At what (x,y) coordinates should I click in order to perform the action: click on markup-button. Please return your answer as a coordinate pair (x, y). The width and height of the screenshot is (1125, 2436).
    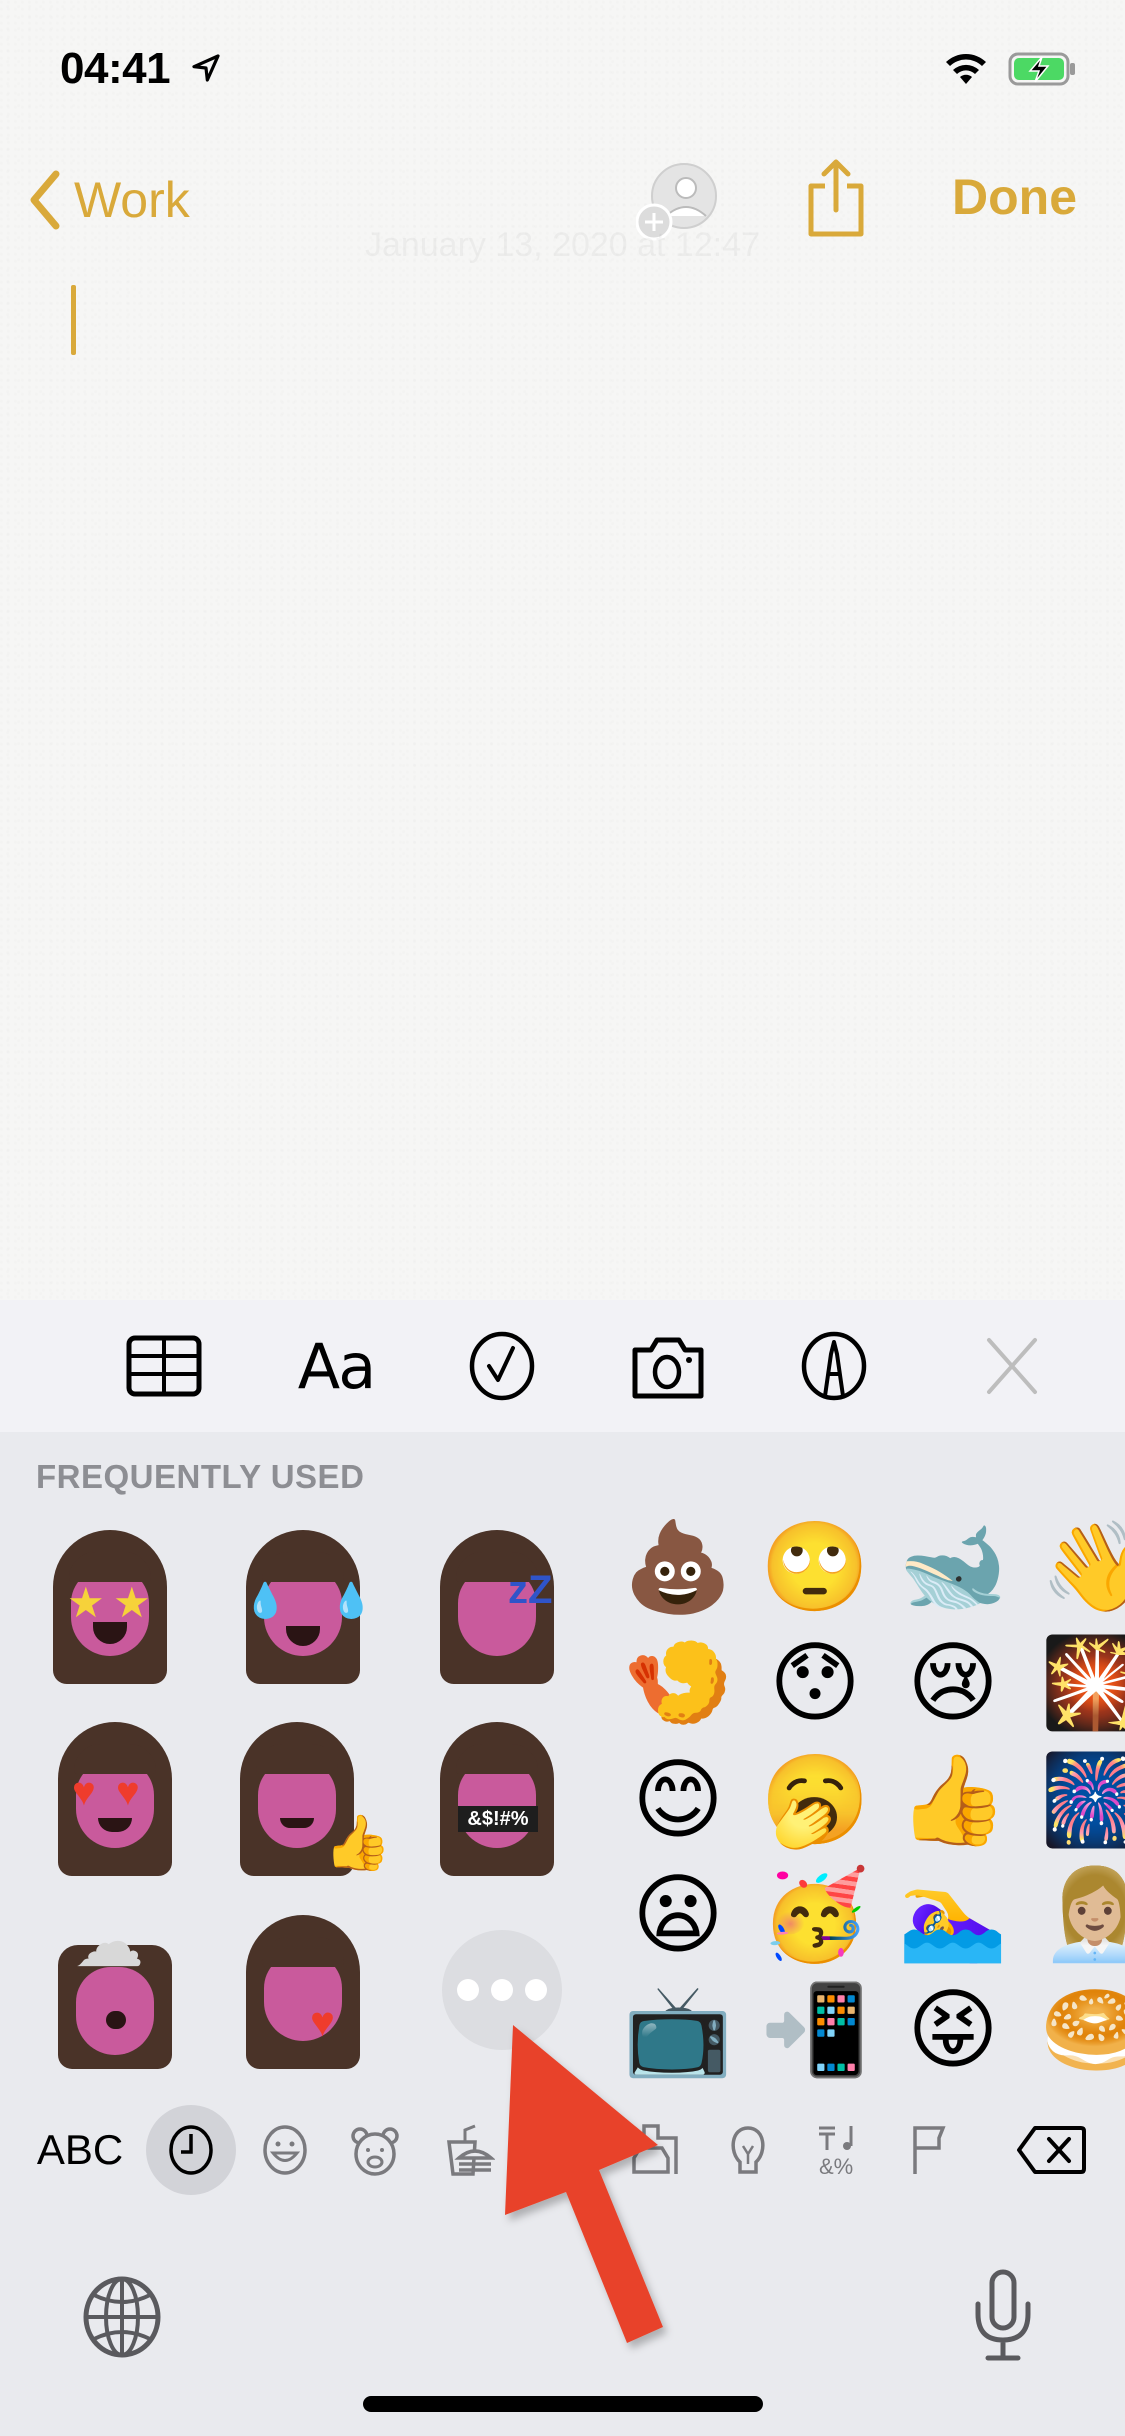
    Looking at the image, I should click on (834, 1366).